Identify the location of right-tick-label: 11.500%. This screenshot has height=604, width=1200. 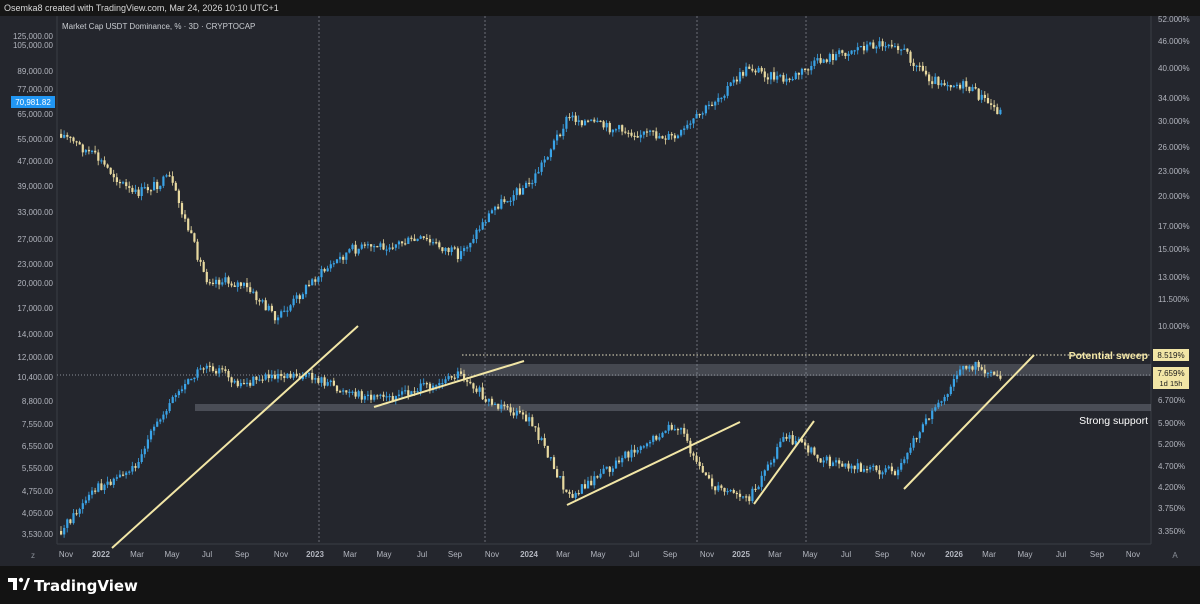
(1173, 299).